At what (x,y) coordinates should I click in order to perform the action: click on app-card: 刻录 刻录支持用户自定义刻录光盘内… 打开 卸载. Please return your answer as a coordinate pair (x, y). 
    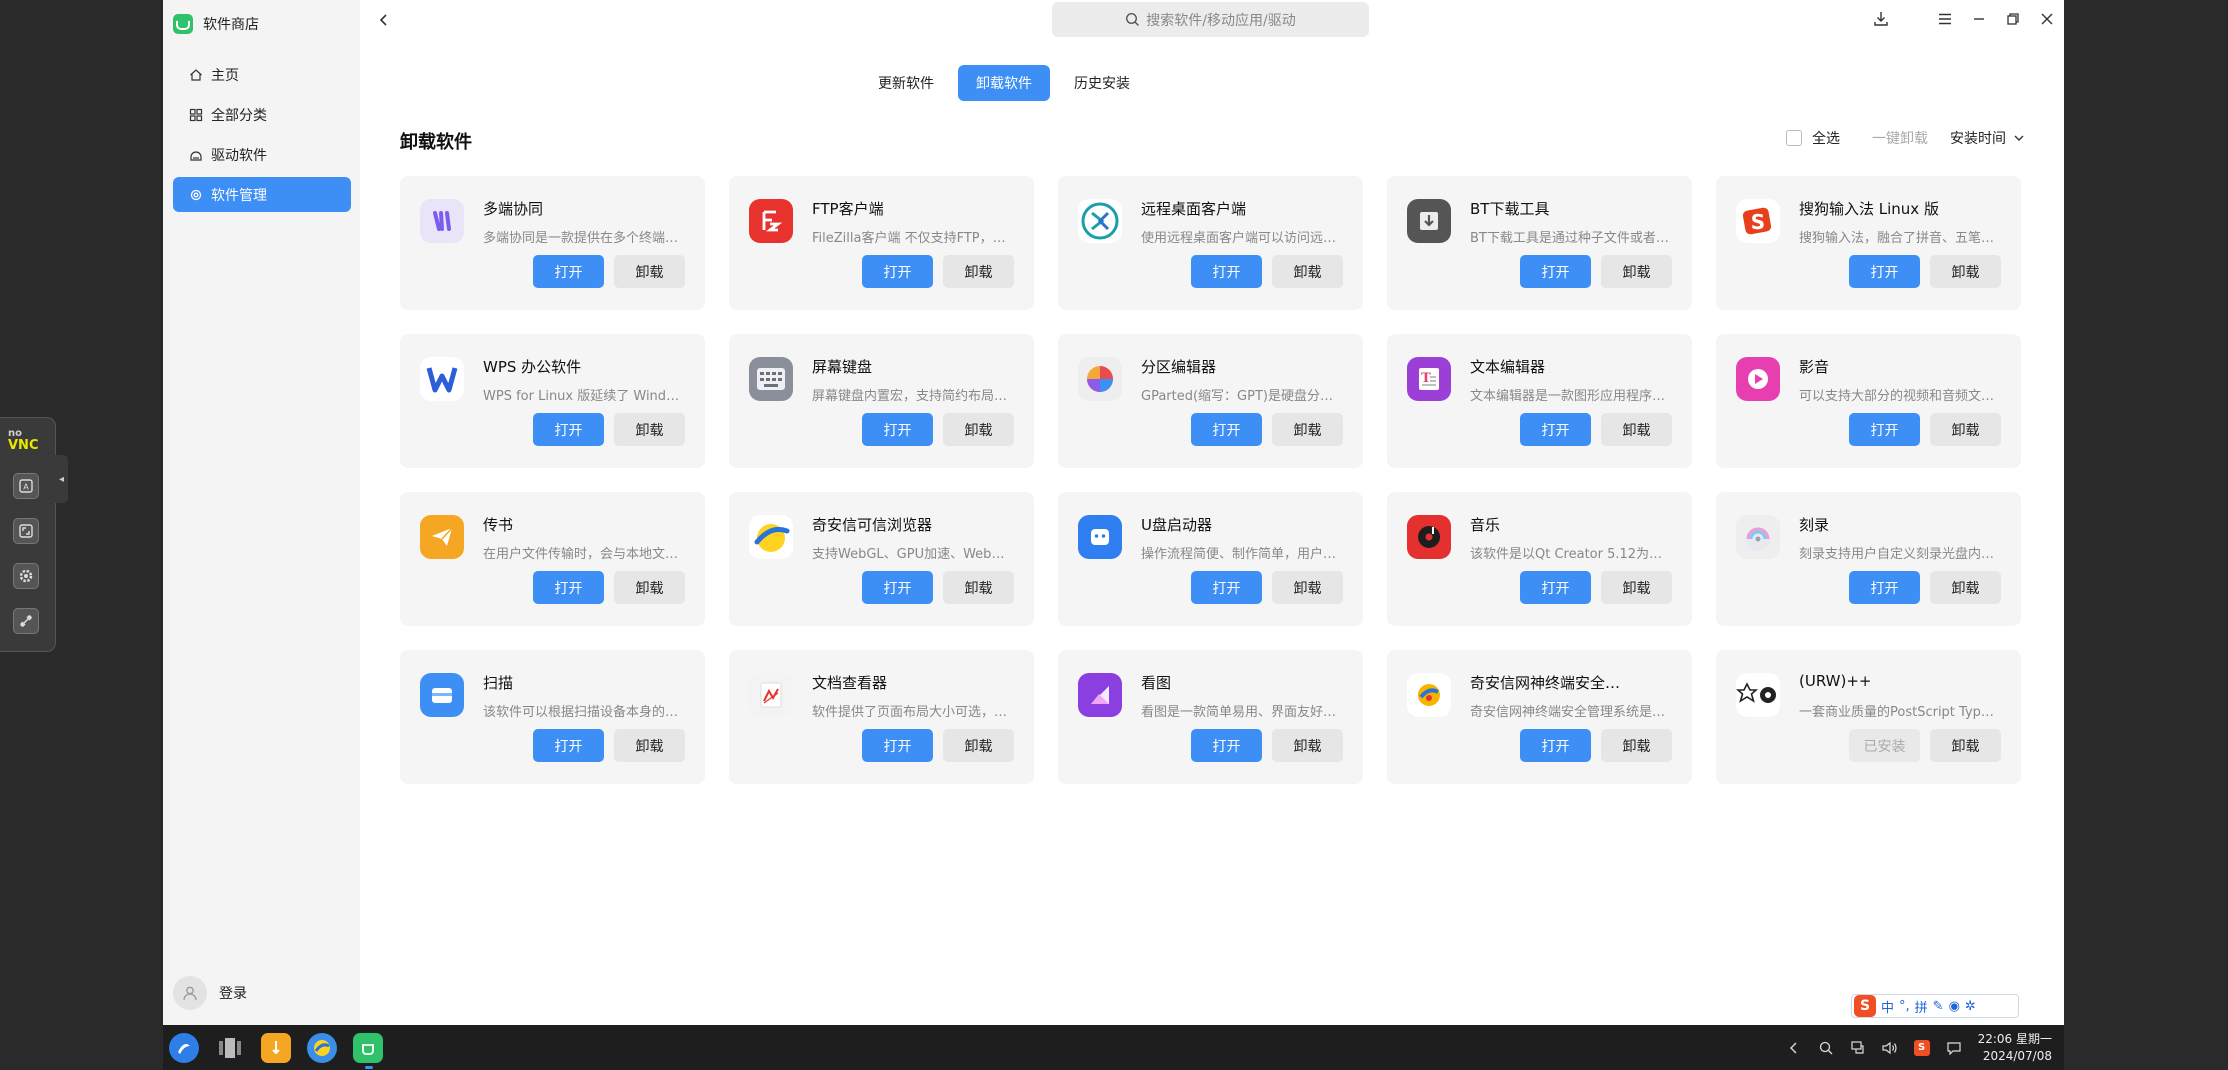
    Looking at the image, I should click on (1868, 559).